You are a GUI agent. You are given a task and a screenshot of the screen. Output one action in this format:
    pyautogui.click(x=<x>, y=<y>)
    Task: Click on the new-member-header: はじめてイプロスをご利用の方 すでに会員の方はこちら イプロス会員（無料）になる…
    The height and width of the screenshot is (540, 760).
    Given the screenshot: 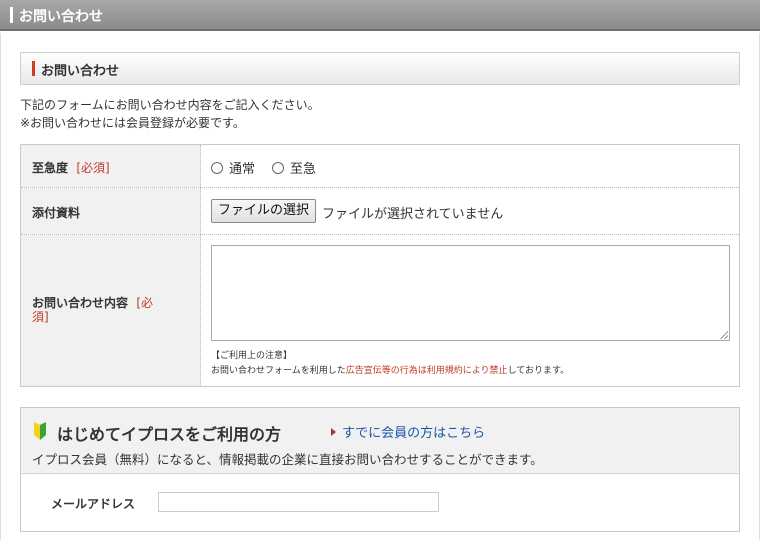 What is the action you would take?
    pyautogui.click(x=380, y=441)
    